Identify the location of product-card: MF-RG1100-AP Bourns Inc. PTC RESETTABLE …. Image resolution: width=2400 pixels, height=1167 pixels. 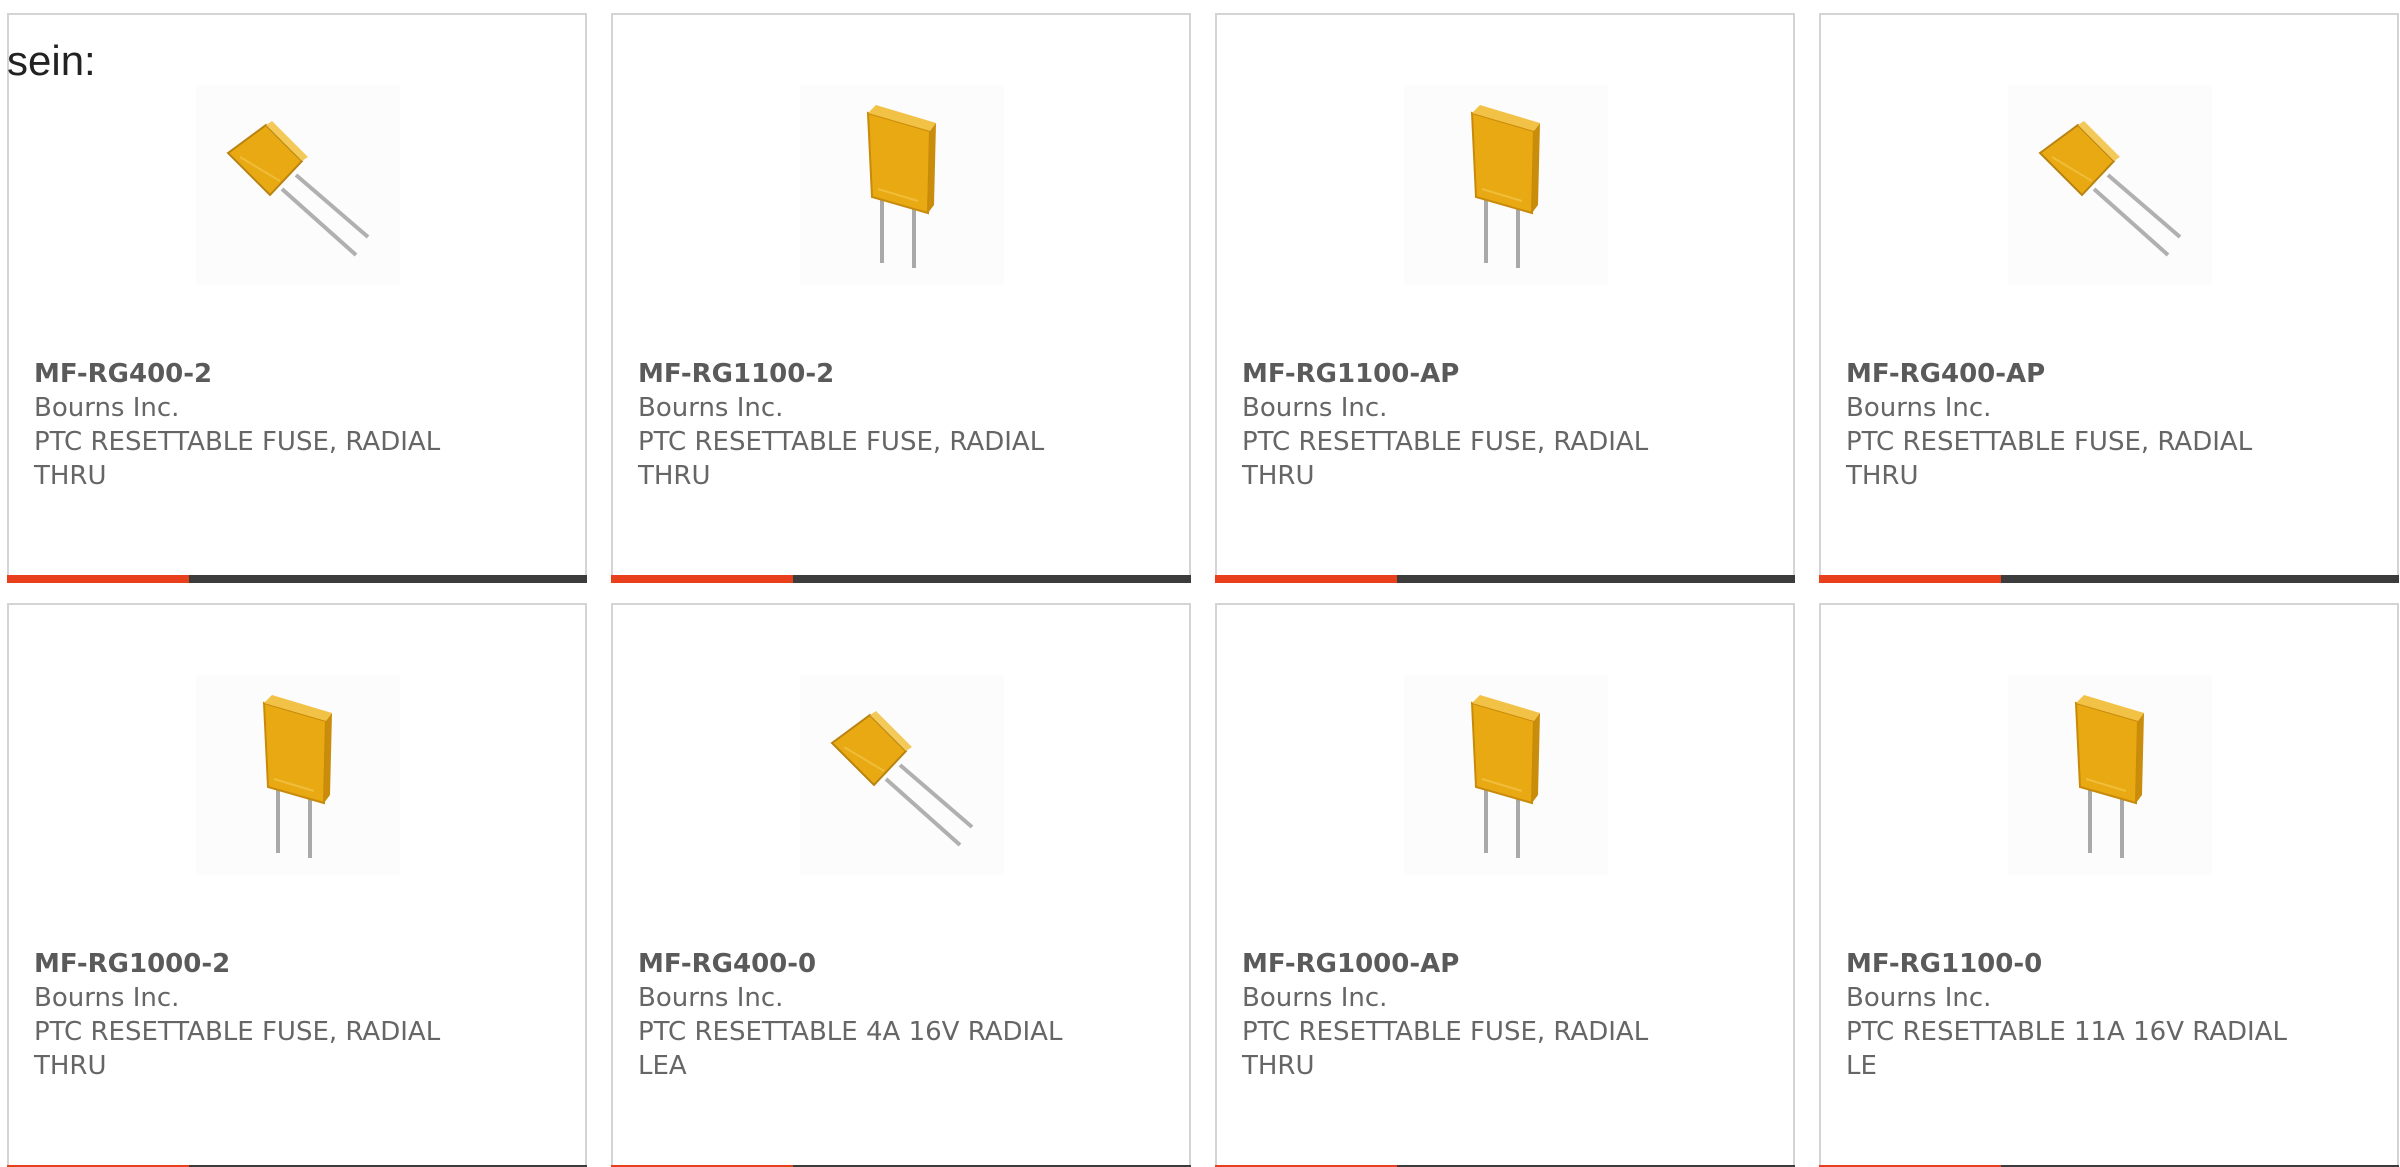
(1505, 298).